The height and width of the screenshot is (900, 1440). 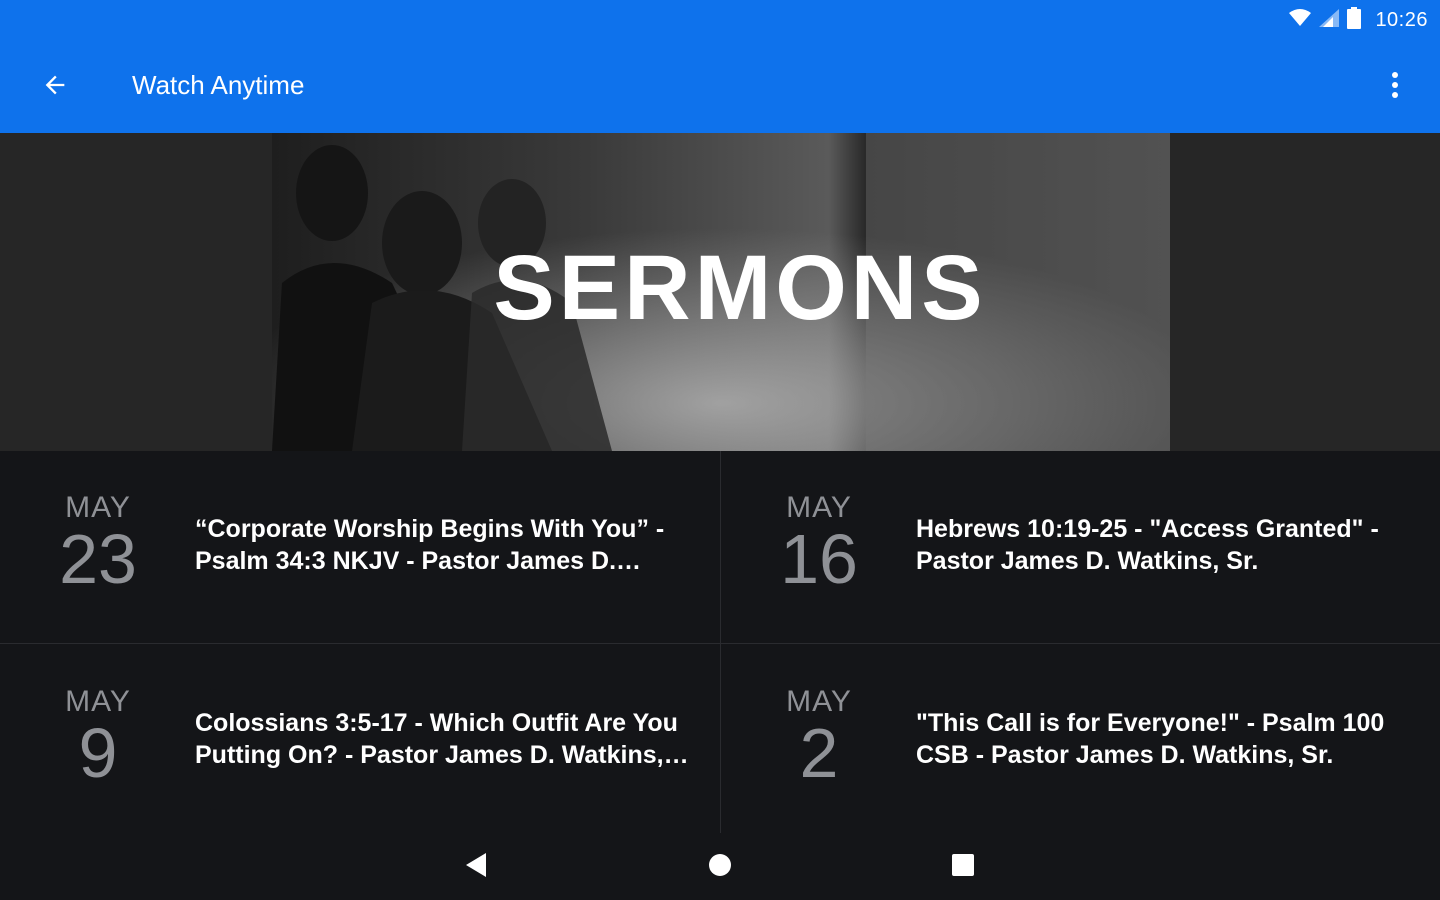 I want to click on sermon-day: 2, so click(x=819, y=753).